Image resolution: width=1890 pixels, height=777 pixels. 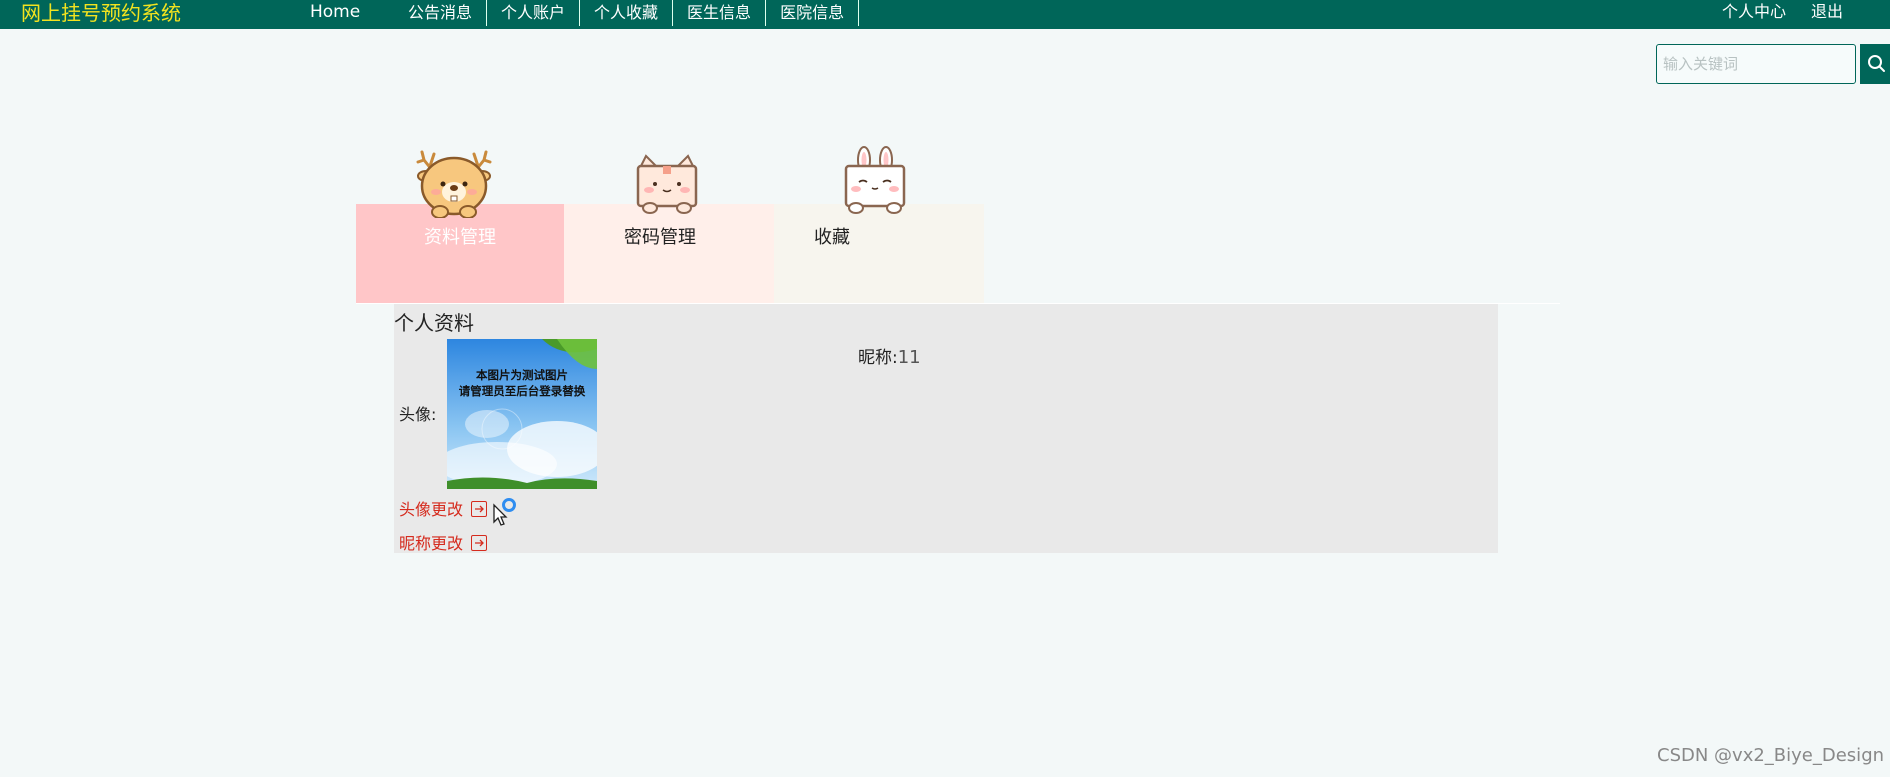 I want to click on logout-link: 退出, so click(x=1827, y=12).